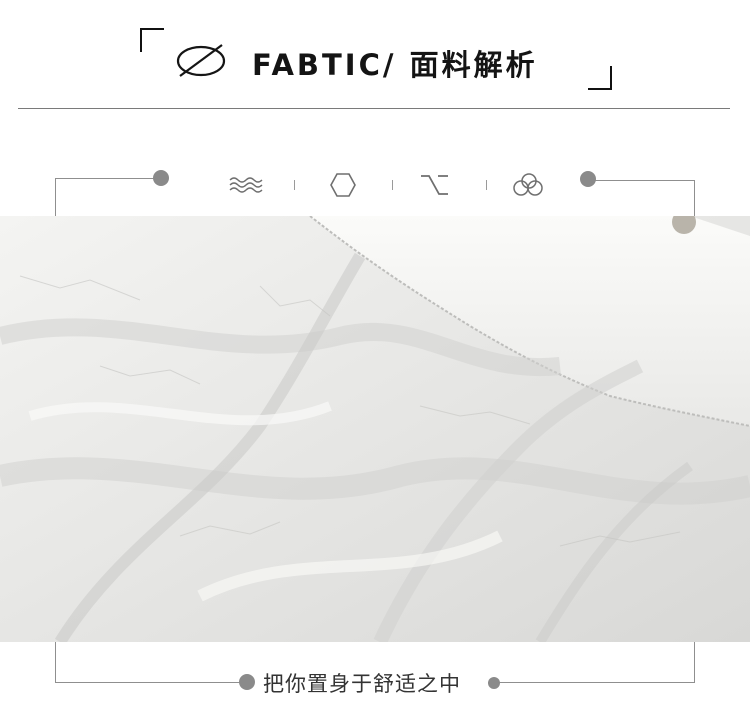 This screenshot has height=723, width=750. I want to click on fabric-symbol-icon, so click(201, 60).